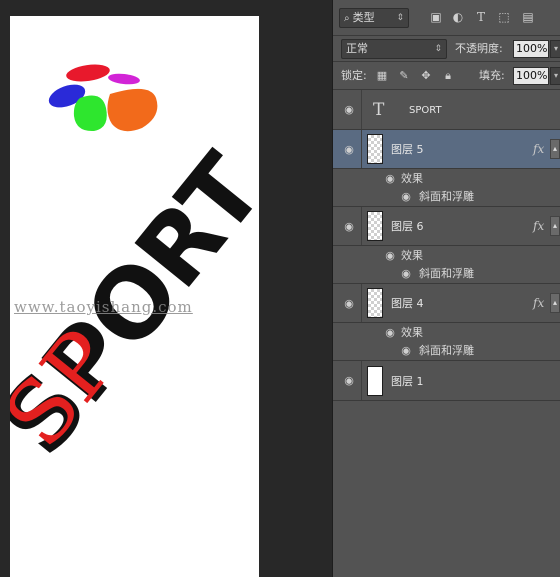  What do you see at coordinates (446, 381) in the screenshot?
I see `layer-row-layer1: ◉ 图层 1` at bounding box center [446, 381].